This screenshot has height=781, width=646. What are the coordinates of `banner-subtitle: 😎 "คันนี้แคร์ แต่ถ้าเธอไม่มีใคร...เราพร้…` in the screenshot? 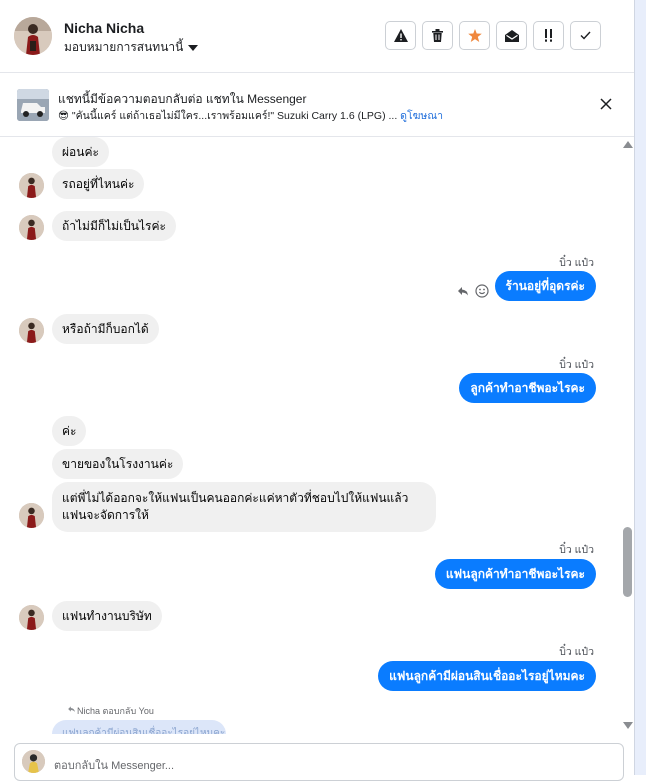 It's located at (250, 115).